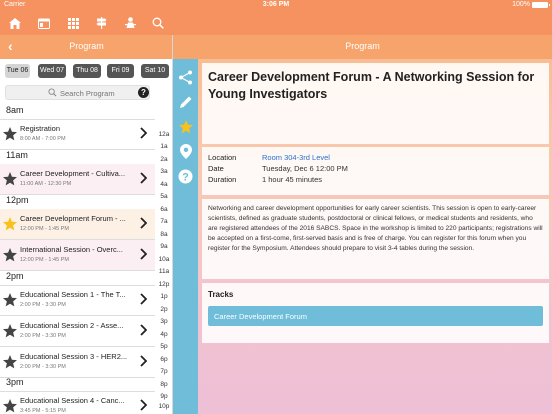 This screenshot has height=414, width=552. I want to click on share-icon, so click(185, 77).